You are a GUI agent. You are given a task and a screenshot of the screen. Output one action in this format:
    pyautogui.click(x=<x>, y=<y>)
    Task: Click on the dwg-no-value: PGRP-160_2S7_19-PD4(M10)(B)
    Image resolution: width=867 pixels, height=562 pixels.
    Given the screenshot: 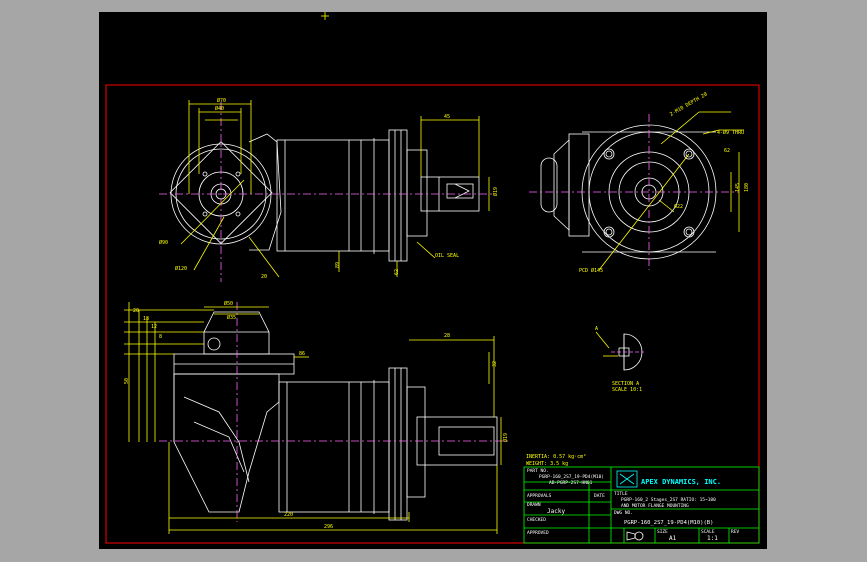 What is the action you would take?
    pyautogui.click(x=668, y=523)
    